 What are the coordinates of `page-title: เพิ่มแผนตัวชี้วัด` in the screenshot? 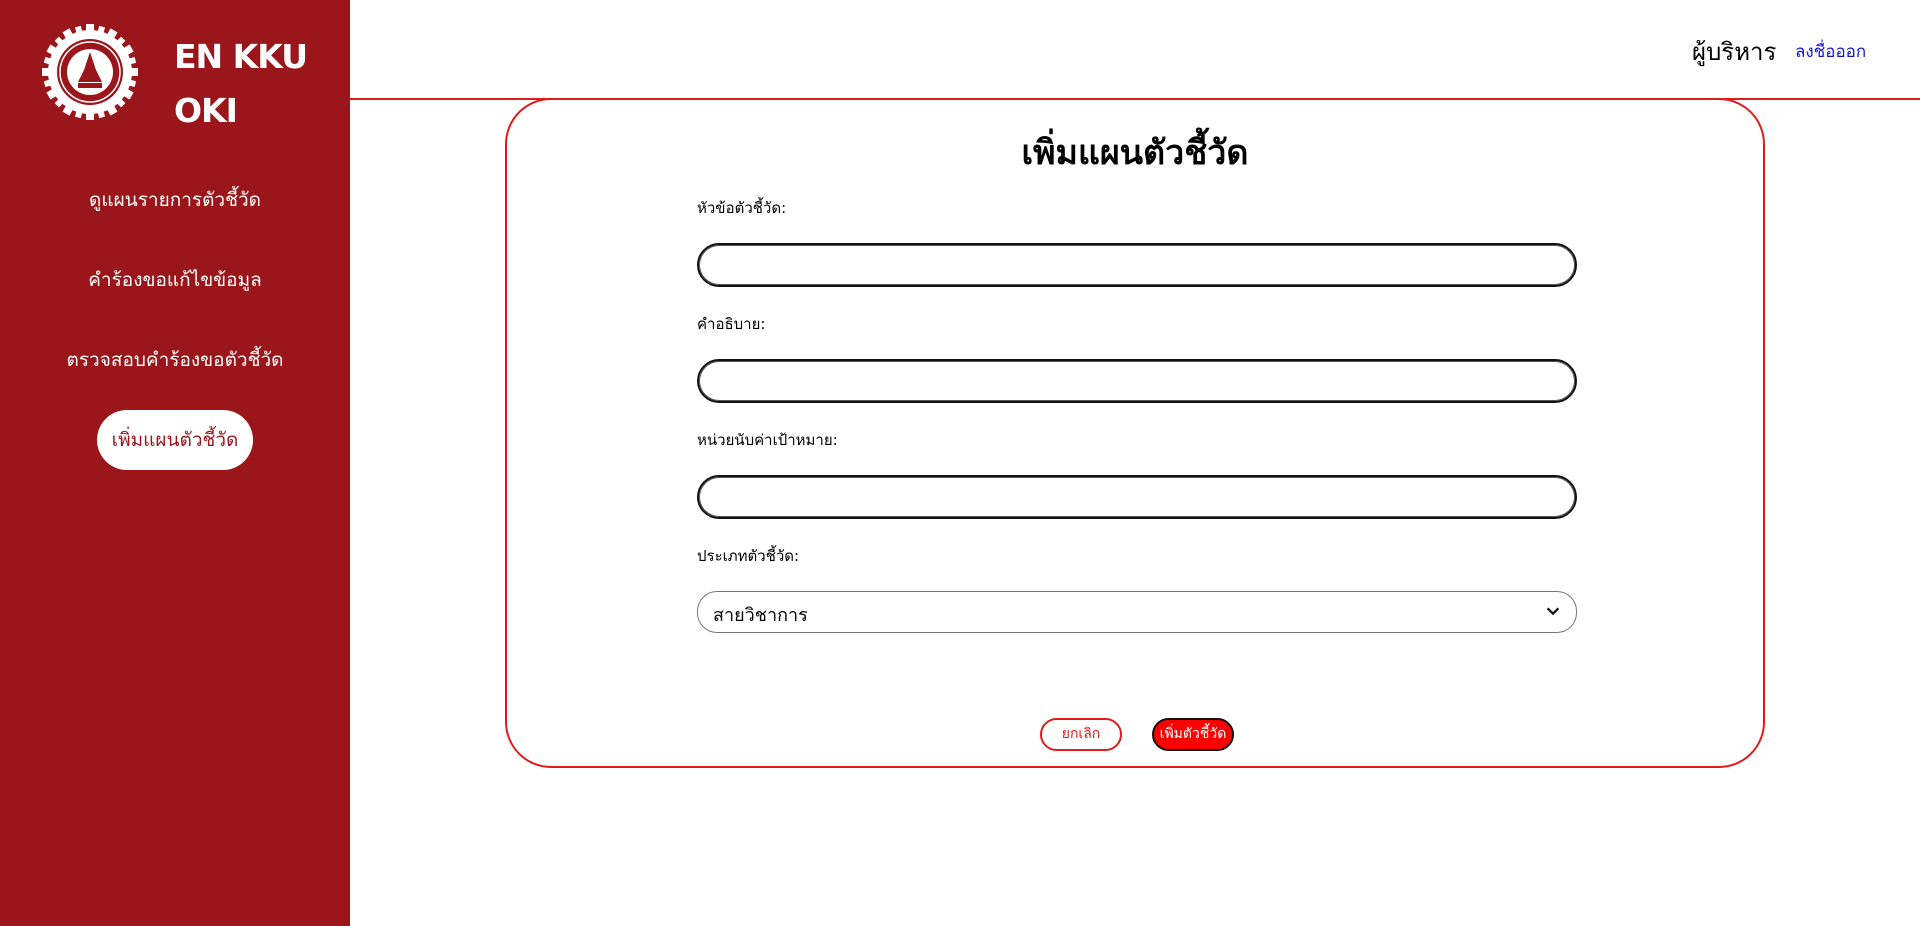 It's located at (1135, 153).